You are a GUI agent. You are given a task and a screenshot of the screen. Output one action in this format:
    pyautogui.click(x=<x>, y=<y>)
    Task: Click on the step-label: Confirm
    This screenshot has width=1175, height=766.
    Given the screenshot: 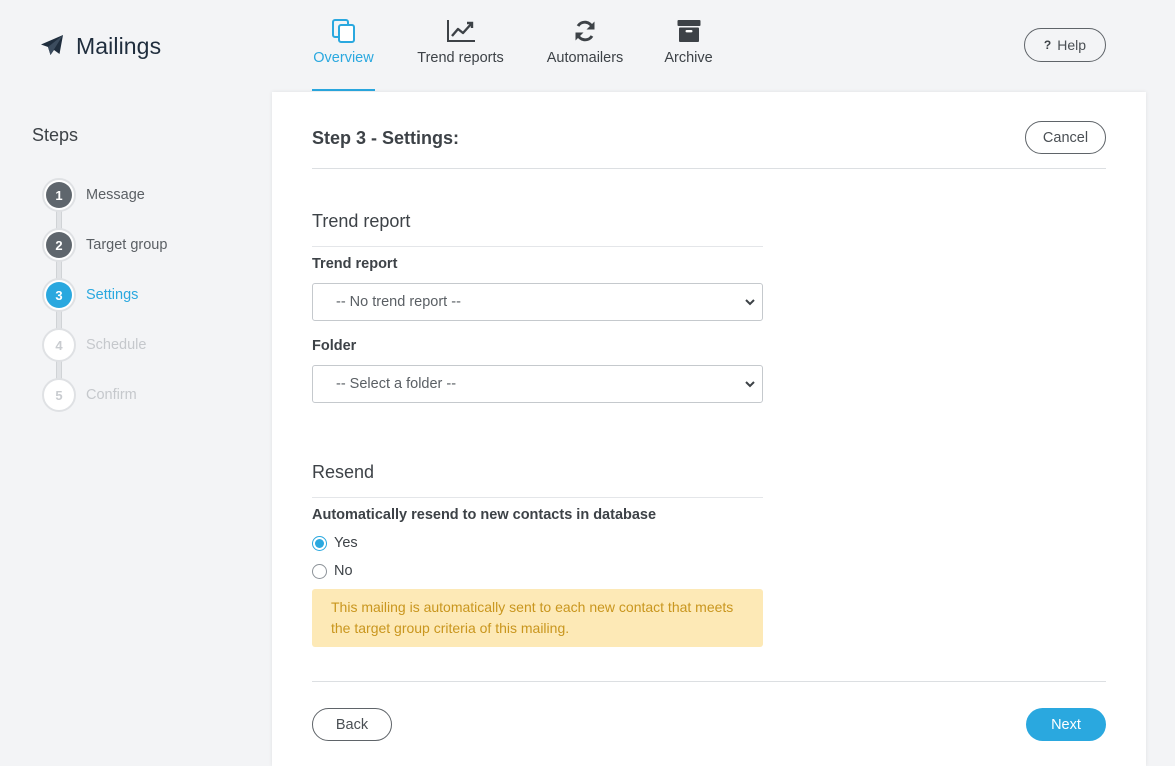 What is the action you would take?
    pyautogui.click(x=111, y=395)
    